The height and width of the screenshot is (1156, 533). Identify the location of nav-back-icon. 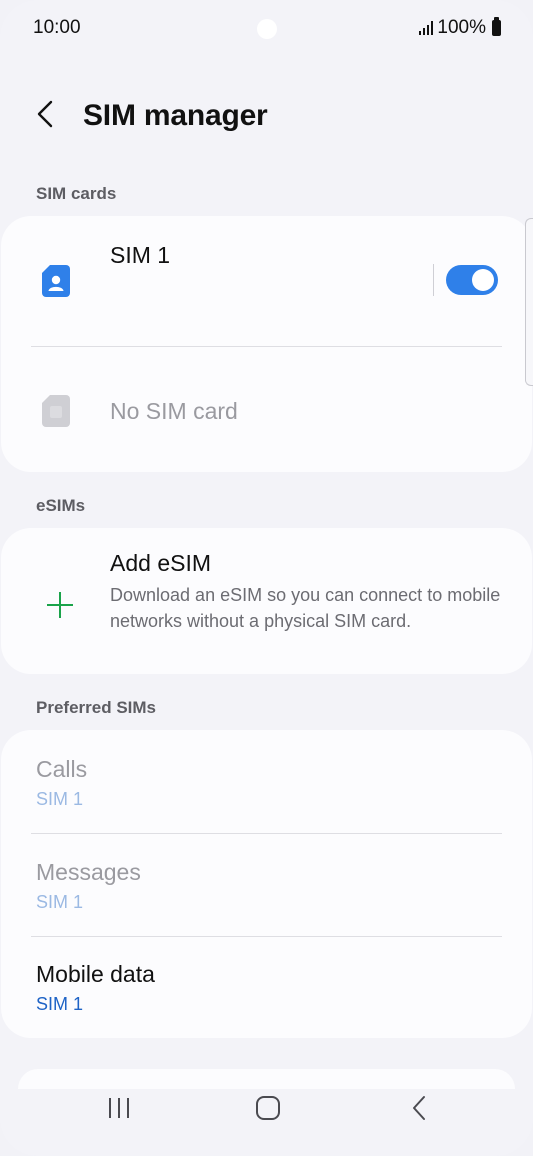
(419, 1108).